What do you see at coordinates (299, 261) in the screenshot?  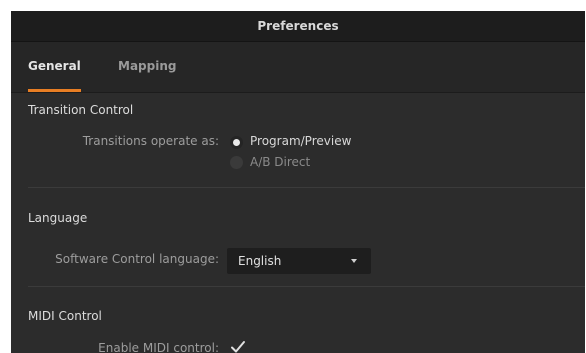 I see `language-select: English` at bounding box center [299, 261].